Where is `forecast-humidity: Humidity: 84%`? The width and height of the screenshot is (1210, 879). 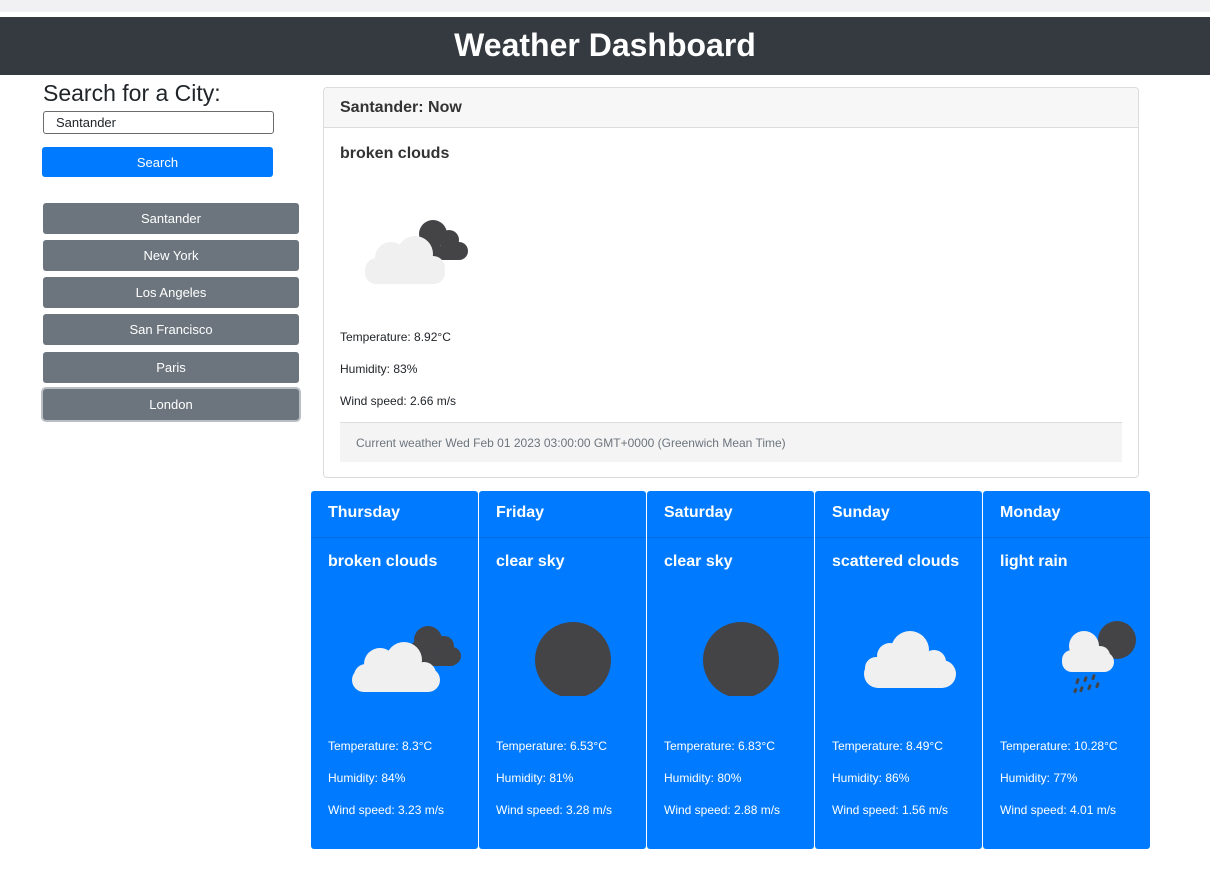
forecast-humidity: Humidity: 84% is located at coordinates (367, 778).